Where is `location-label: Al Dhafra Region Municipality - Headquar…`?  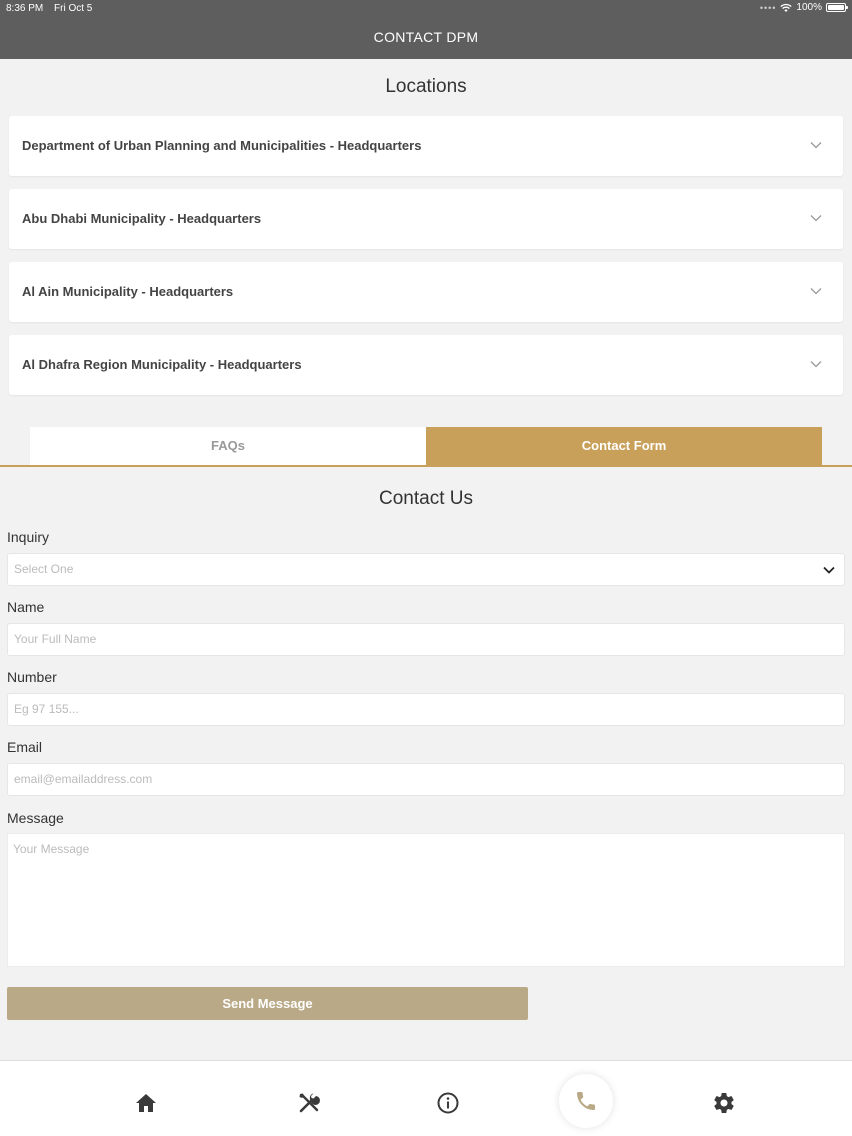
location-label: Al Dhafra Region Municipality - Headquar… is located at coordinates (162, 364).